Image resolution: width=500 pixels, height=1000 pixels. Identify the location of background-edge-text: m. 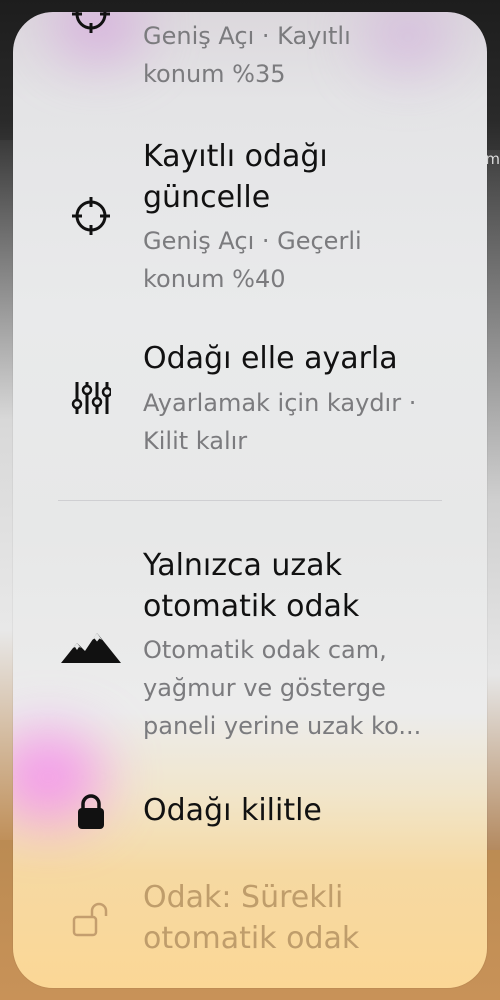
(492, 159).